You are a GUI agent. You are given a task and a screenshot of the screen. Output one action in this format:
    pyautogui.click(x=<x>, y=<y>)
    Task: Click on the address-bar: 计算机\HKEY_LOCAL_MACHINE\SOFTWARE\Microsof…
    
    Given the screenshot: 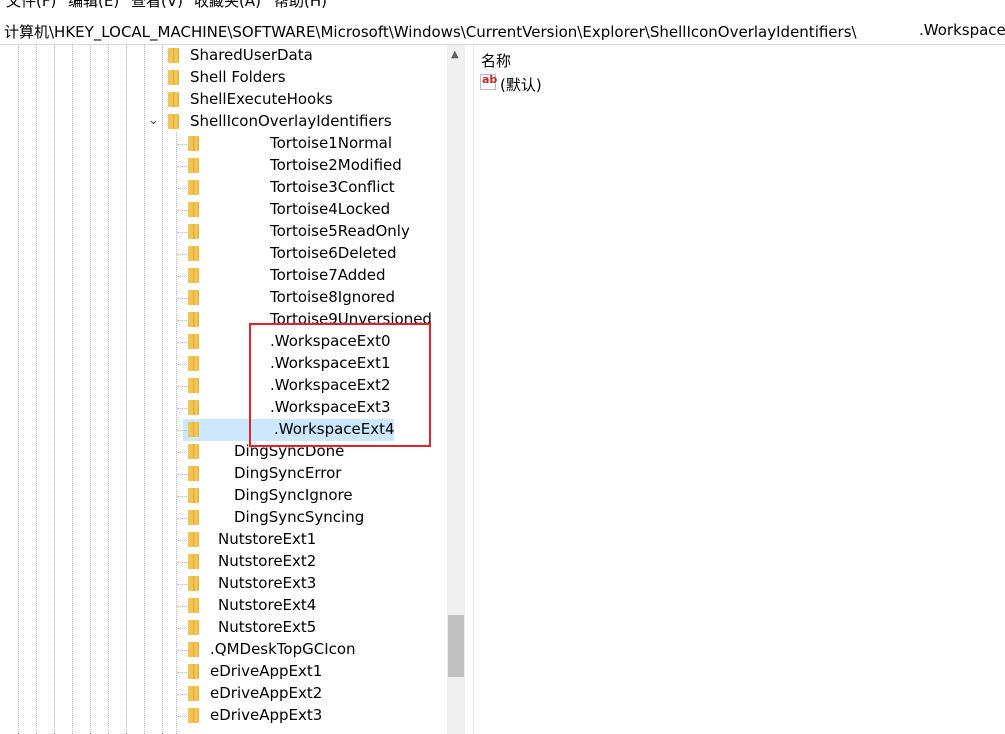 What is the action you would take?
    pyautogui.click(x=502, y=31)
    